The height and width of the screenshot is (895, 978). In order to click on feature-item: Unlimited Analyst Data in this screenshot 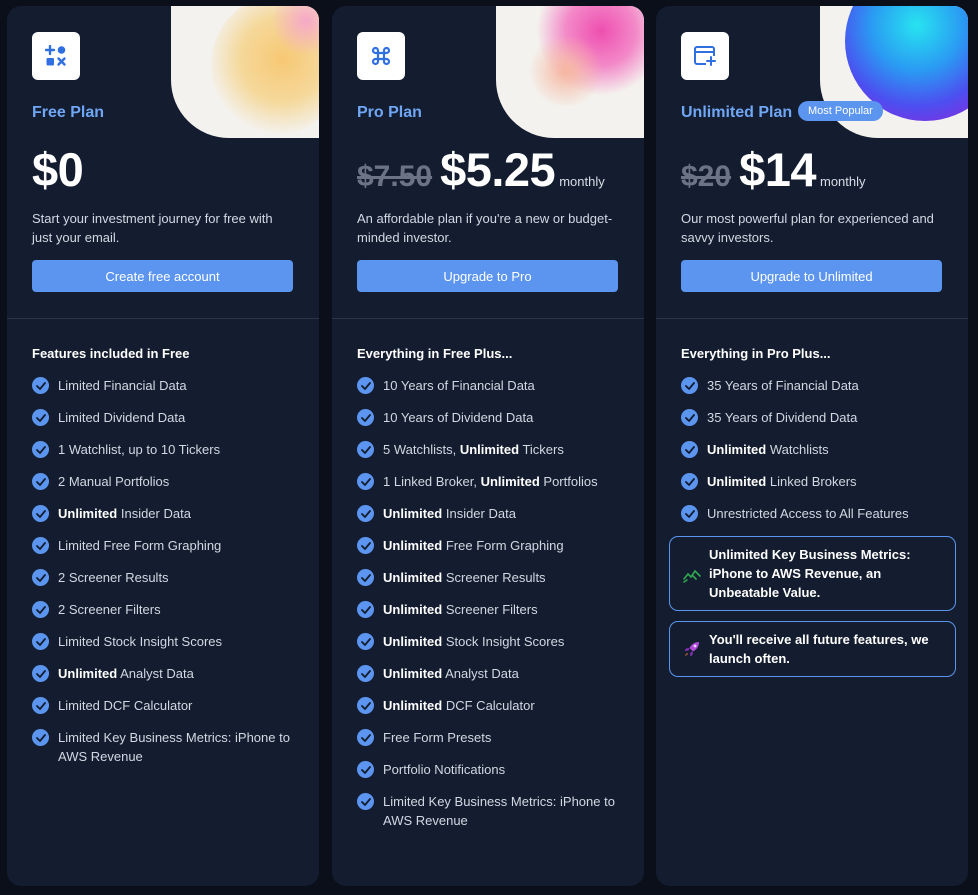, I will do `click(164, 673)`.